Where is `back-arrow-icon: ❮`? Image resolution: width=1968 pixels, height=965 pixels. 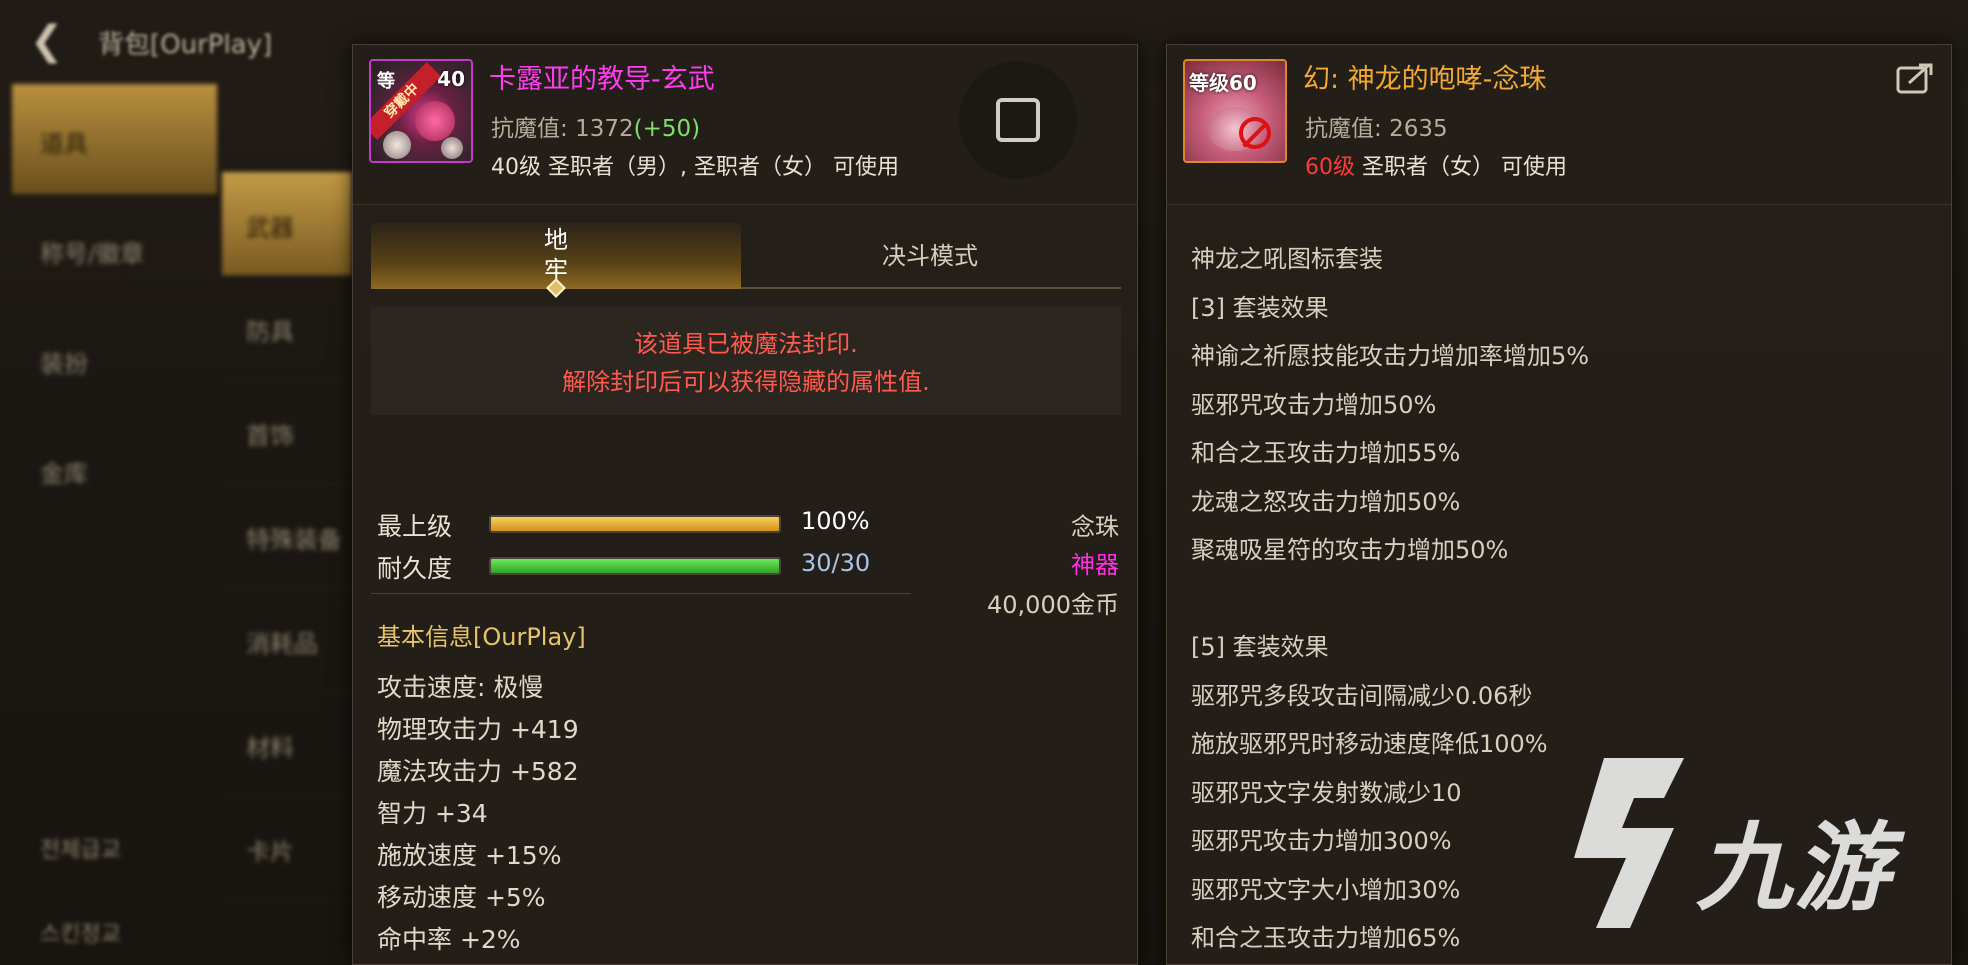 back-arrow-icon: ❮ is located at coordinates (47, 41).